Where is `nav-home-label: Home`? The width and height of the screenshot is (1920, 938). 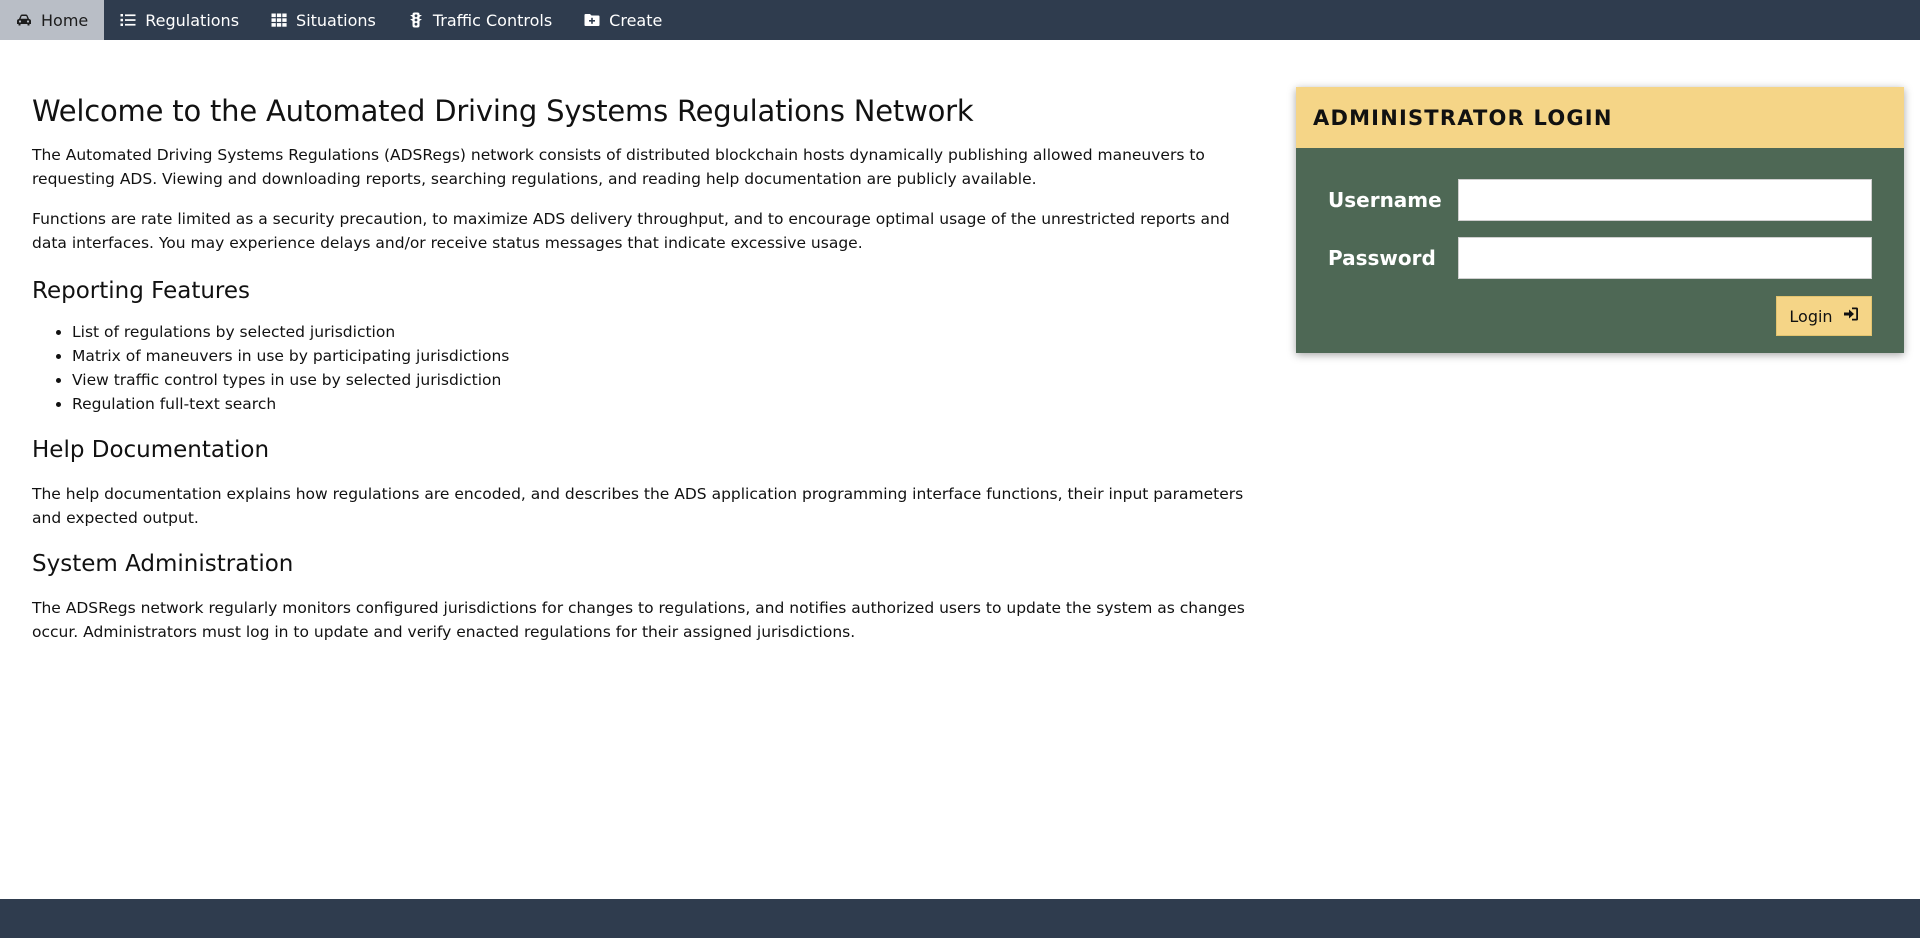 nav-home-label: Home is located at coordinates (65, 20).